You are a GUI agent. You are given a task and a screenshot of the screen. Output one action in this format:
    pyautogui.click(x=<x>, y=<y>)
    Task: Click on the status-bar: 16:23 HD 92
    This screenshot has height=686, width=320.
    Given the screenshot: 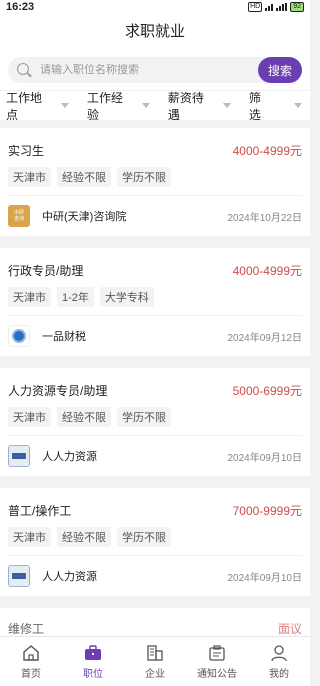 What is the action you would take?
    pyautogui.click(x=155, y=7)
    